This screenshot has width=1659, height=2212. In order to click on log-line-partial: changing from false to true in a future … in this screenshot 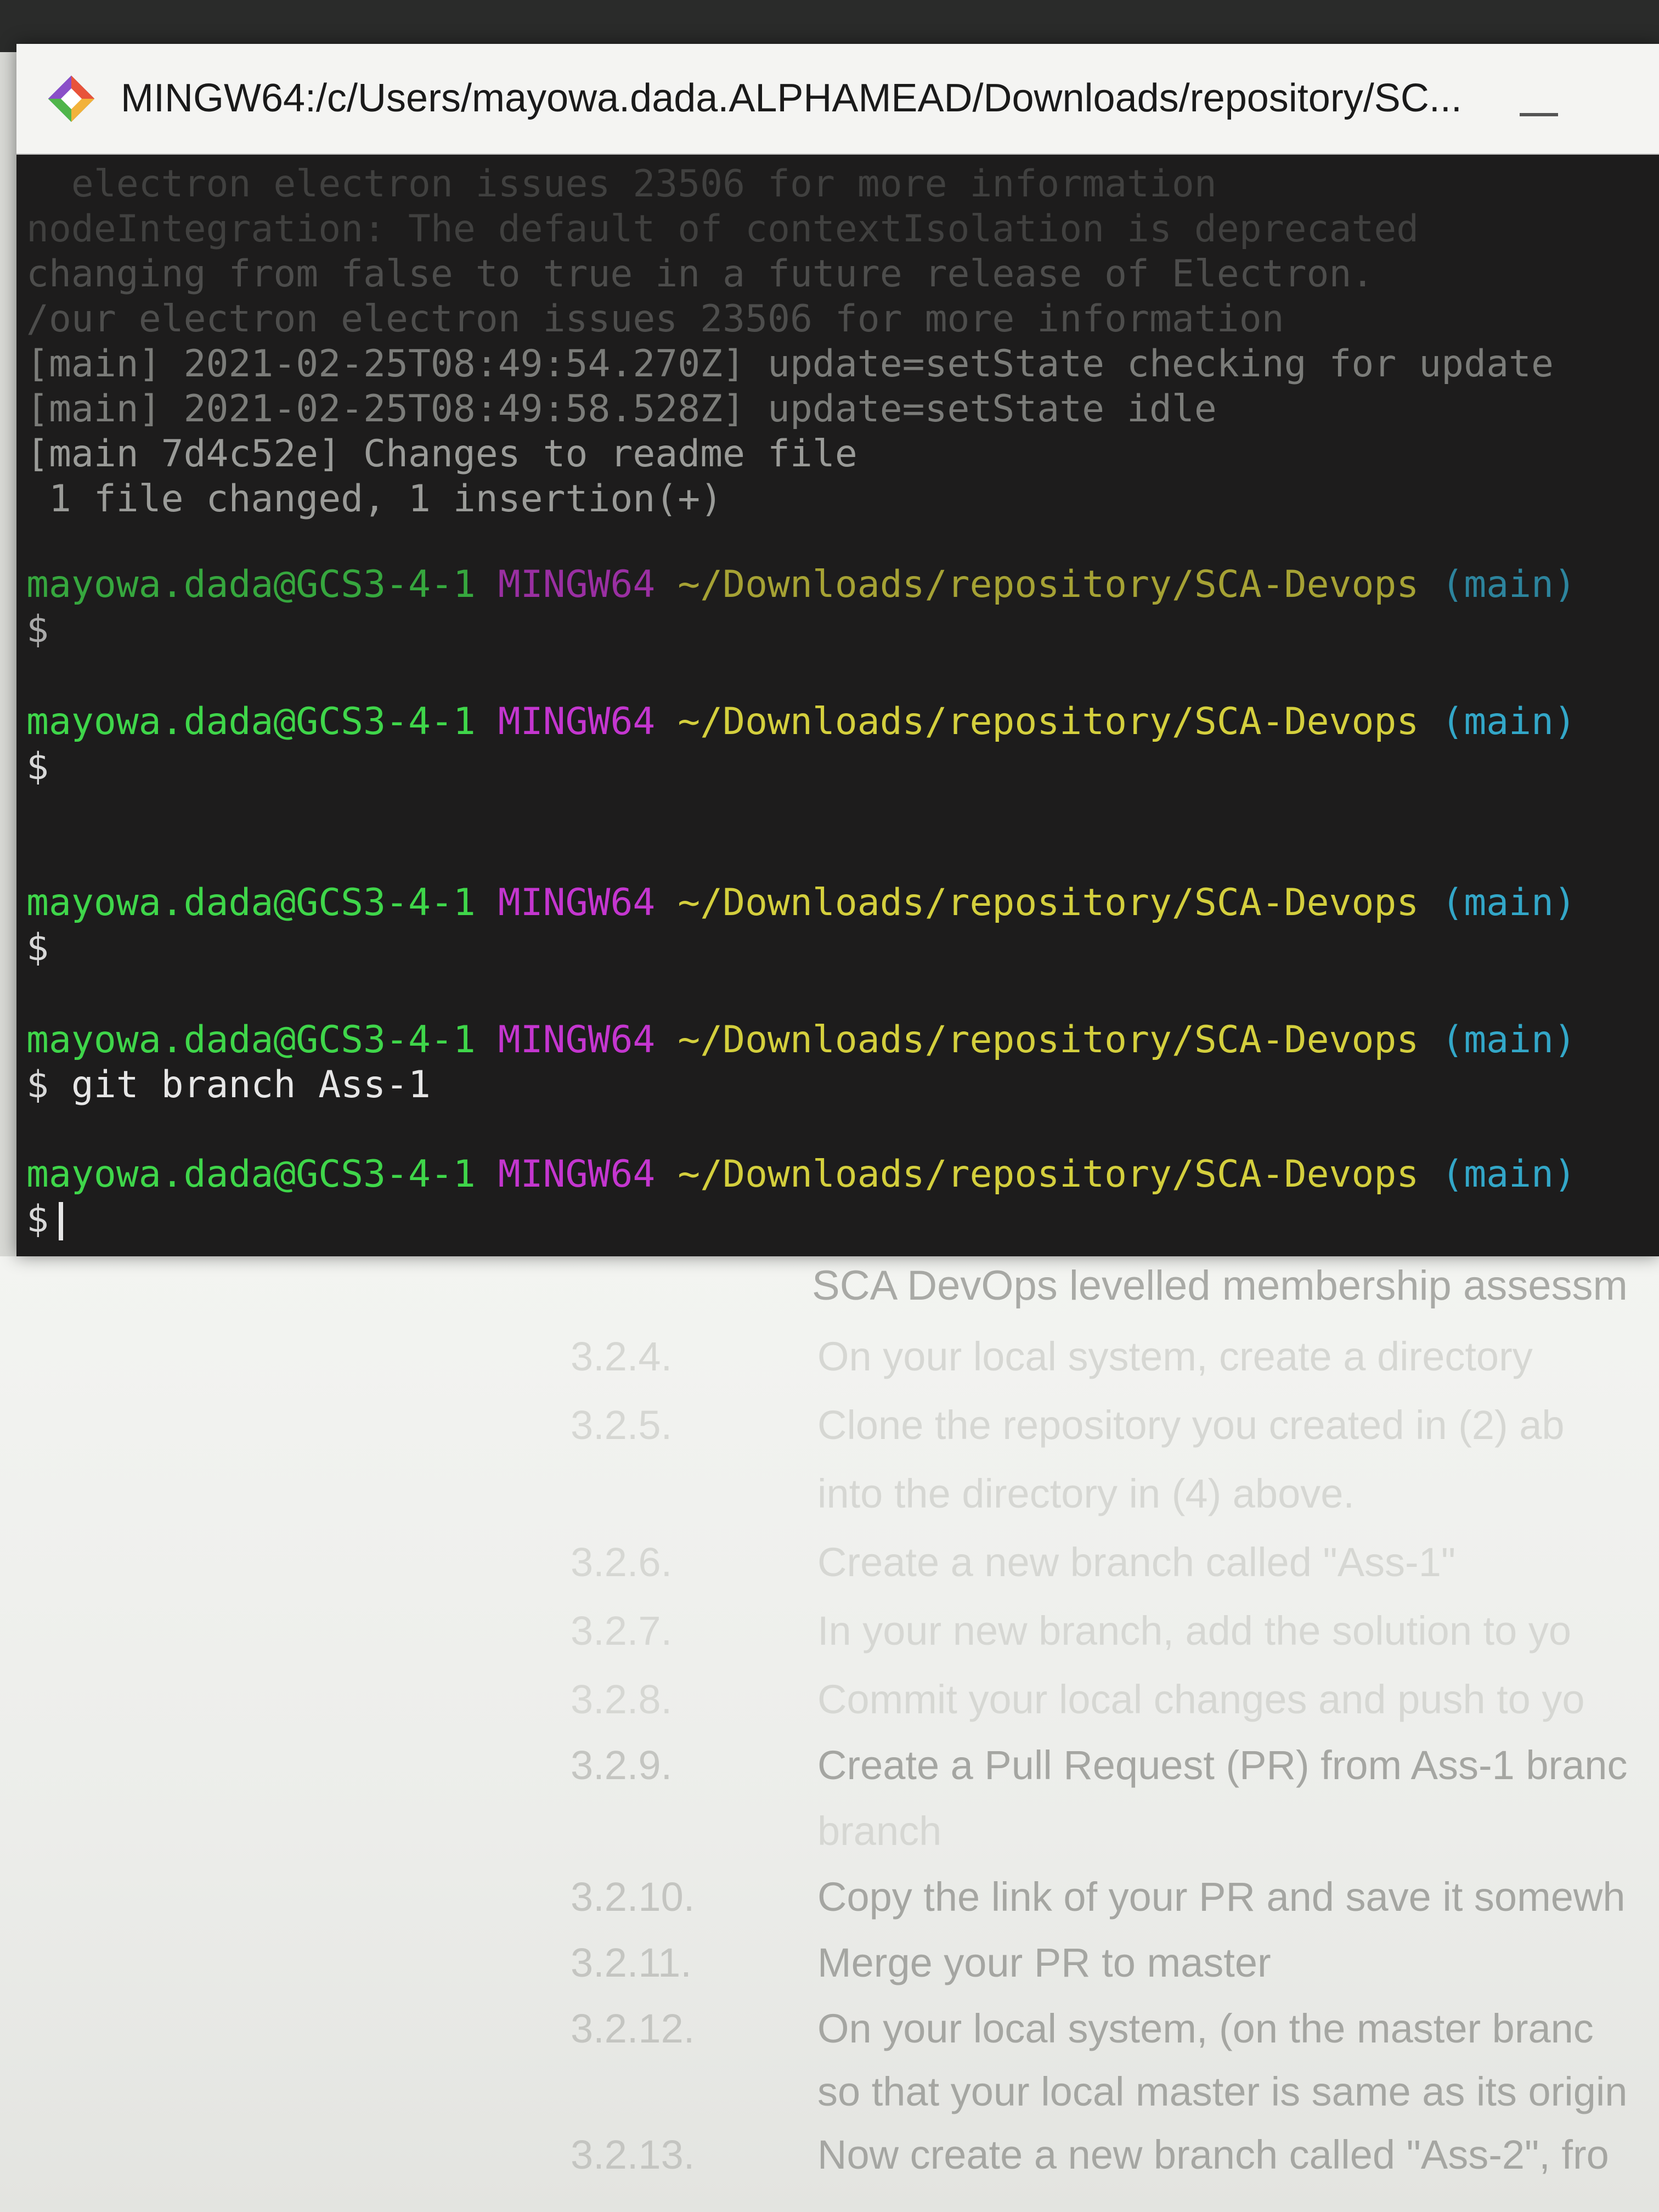, I will do `click(700, 274)`.